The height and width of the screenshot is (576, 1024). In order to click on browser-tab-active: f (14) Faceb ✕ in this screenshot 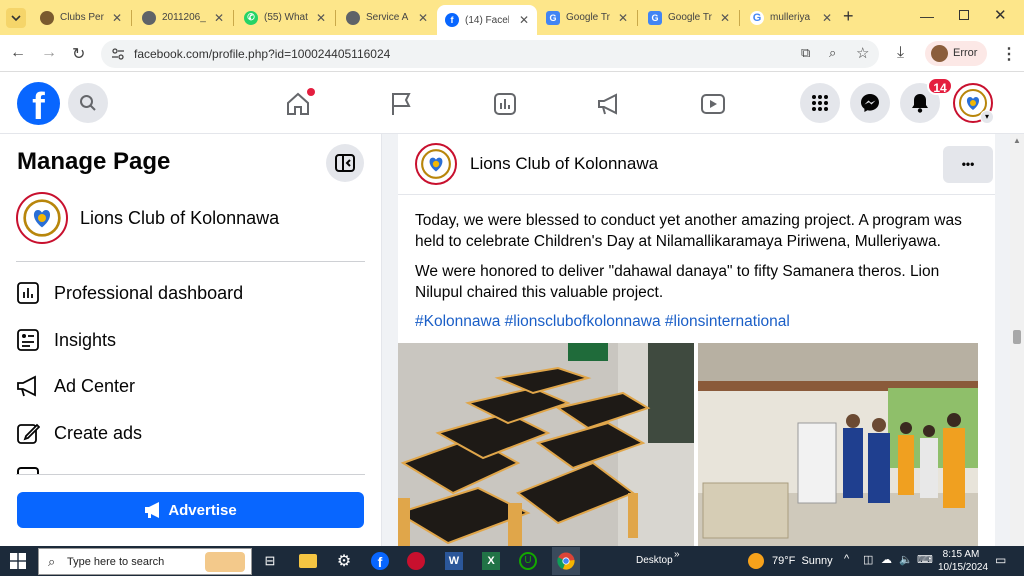, I will do `click(487, 20)`.